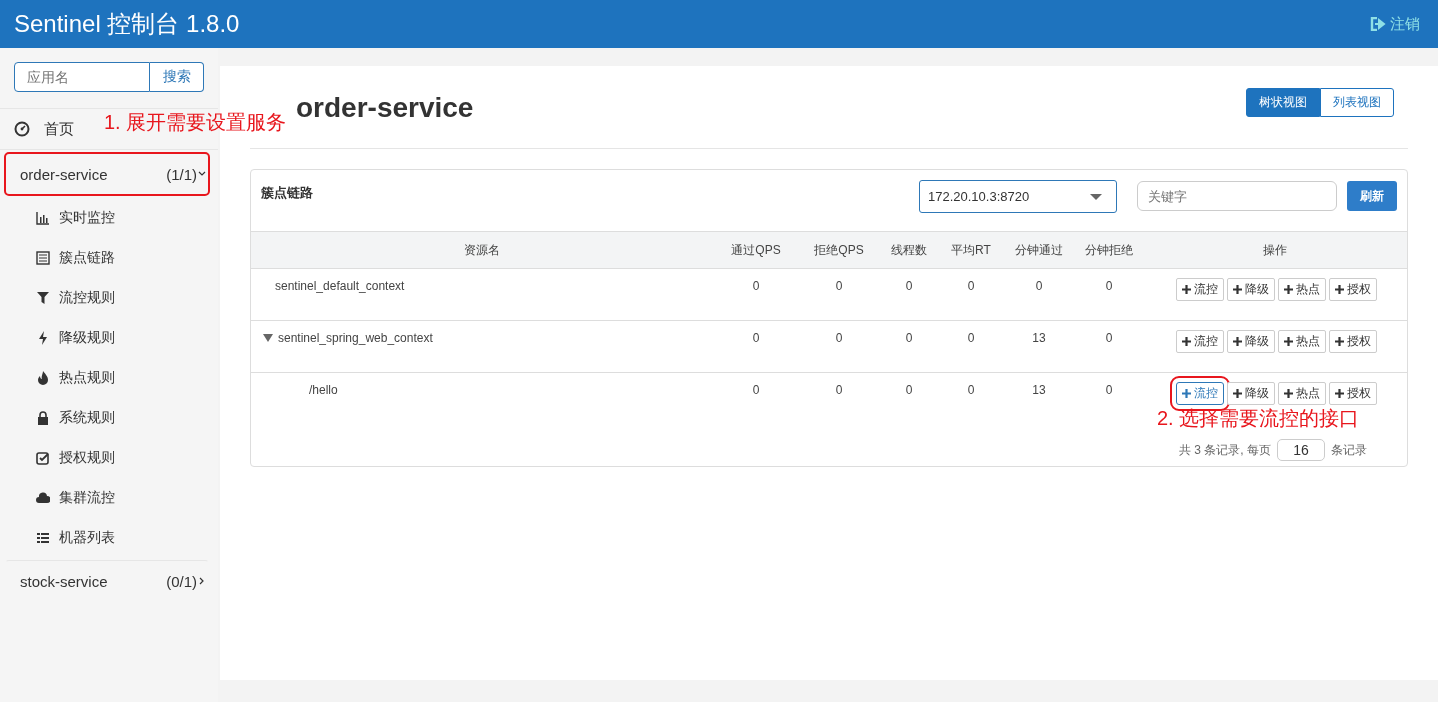 The image size is (1438, 702). I want to click on bolt-icon, so click(43, 338).